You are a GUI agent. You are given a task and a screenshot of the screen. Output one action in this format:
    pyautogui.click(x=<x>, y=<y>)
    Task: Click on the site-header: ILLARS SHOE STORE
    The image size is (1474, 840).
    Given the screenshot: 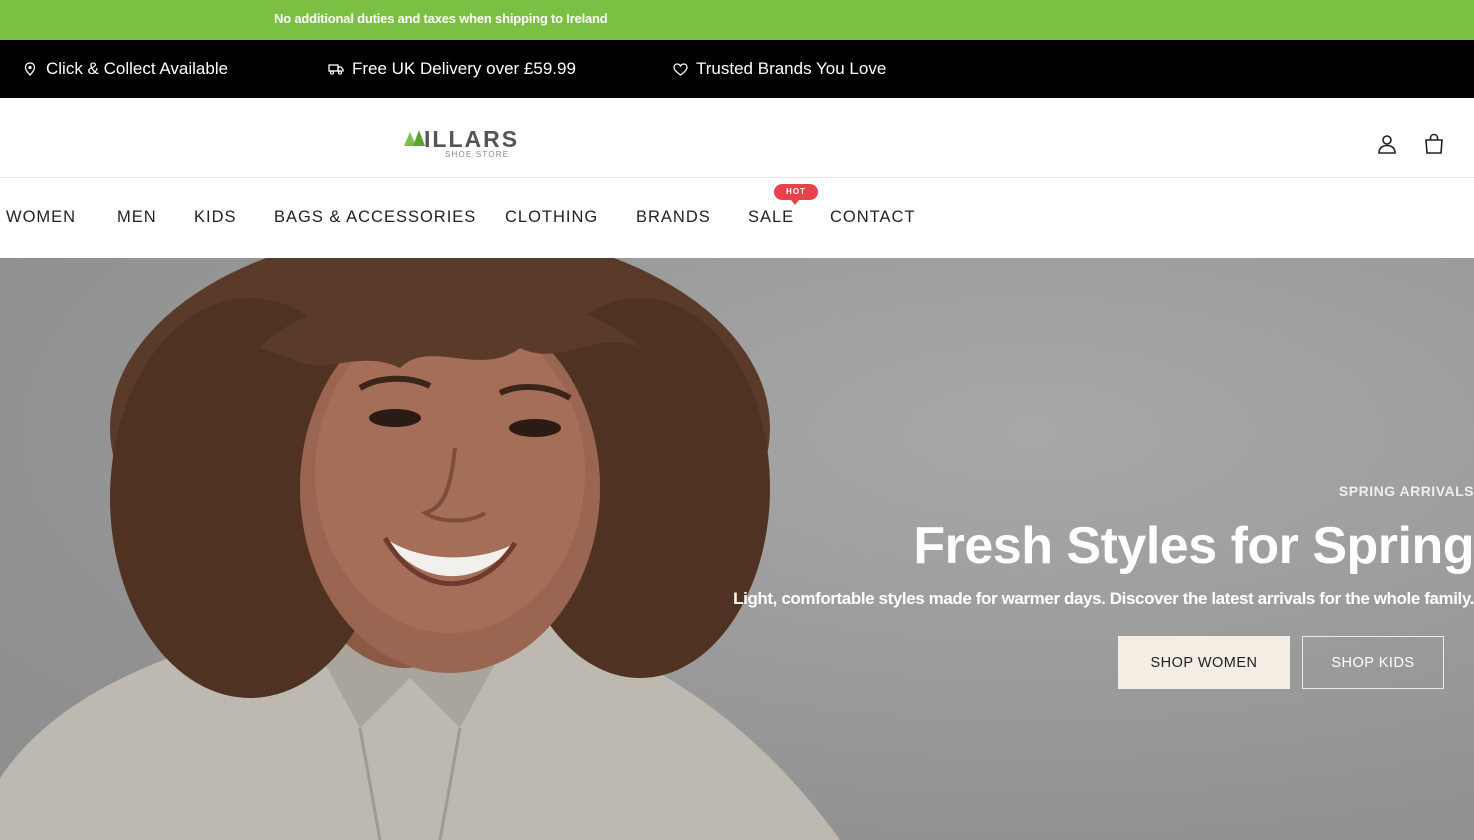 What is the action you would take?
    pyautogui.click(x=737, y=138)
    